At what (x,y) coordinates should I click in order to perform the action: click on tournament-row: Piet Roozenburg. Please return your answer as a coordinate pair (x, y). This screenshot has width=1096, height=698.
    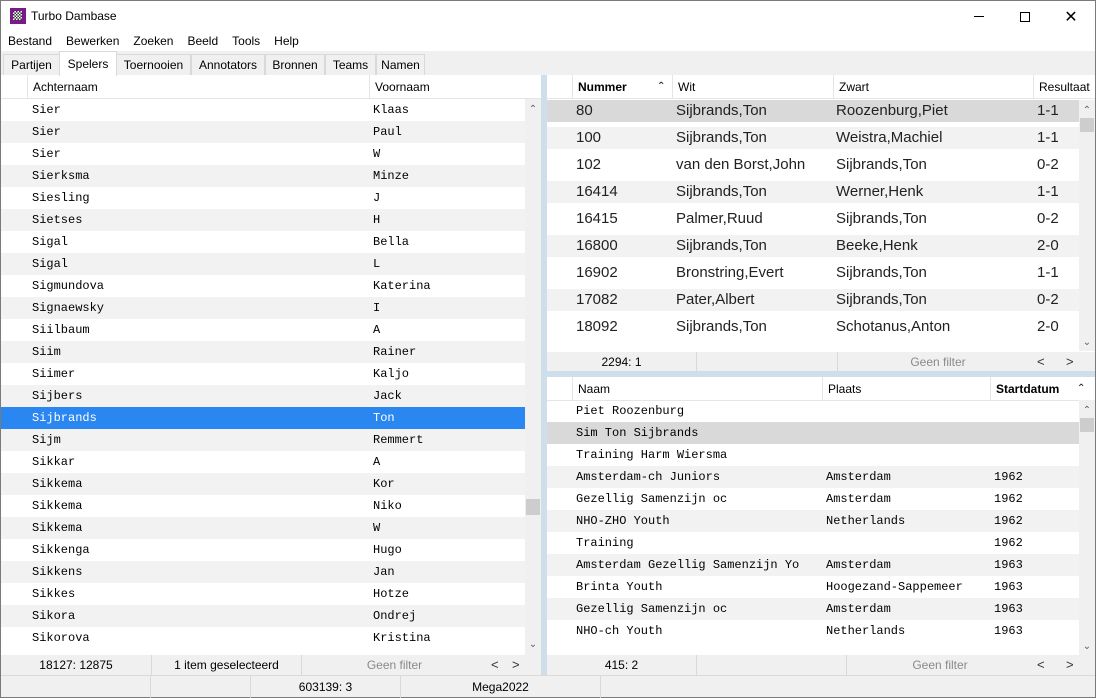
    Looking at the image, I should click on (813, 411).